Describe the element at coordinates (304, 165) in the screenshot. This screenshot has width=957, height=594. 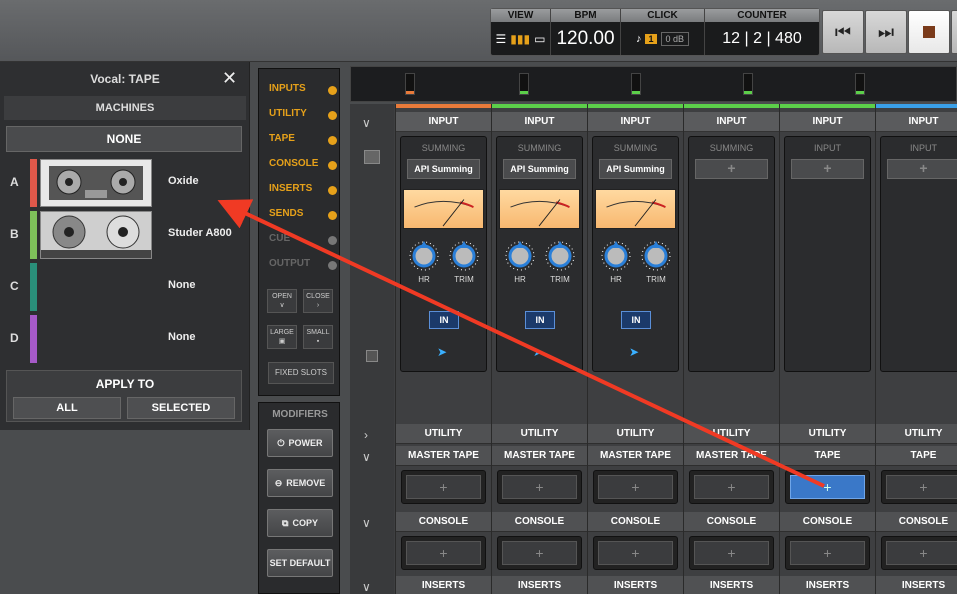
I see `module-console: CONSOLE` at that location.